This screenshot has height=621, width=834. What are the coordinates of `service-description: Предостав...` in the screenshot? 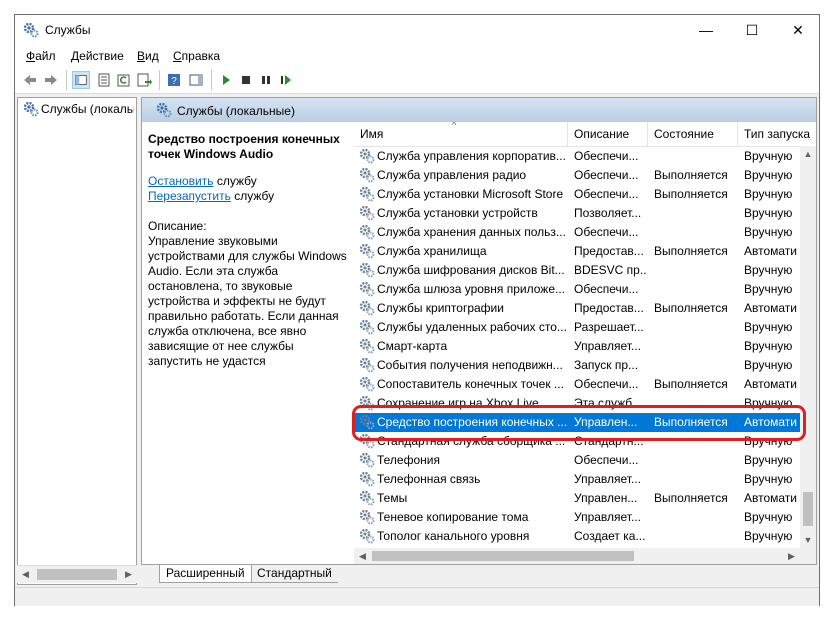 It's located at (609, 251).